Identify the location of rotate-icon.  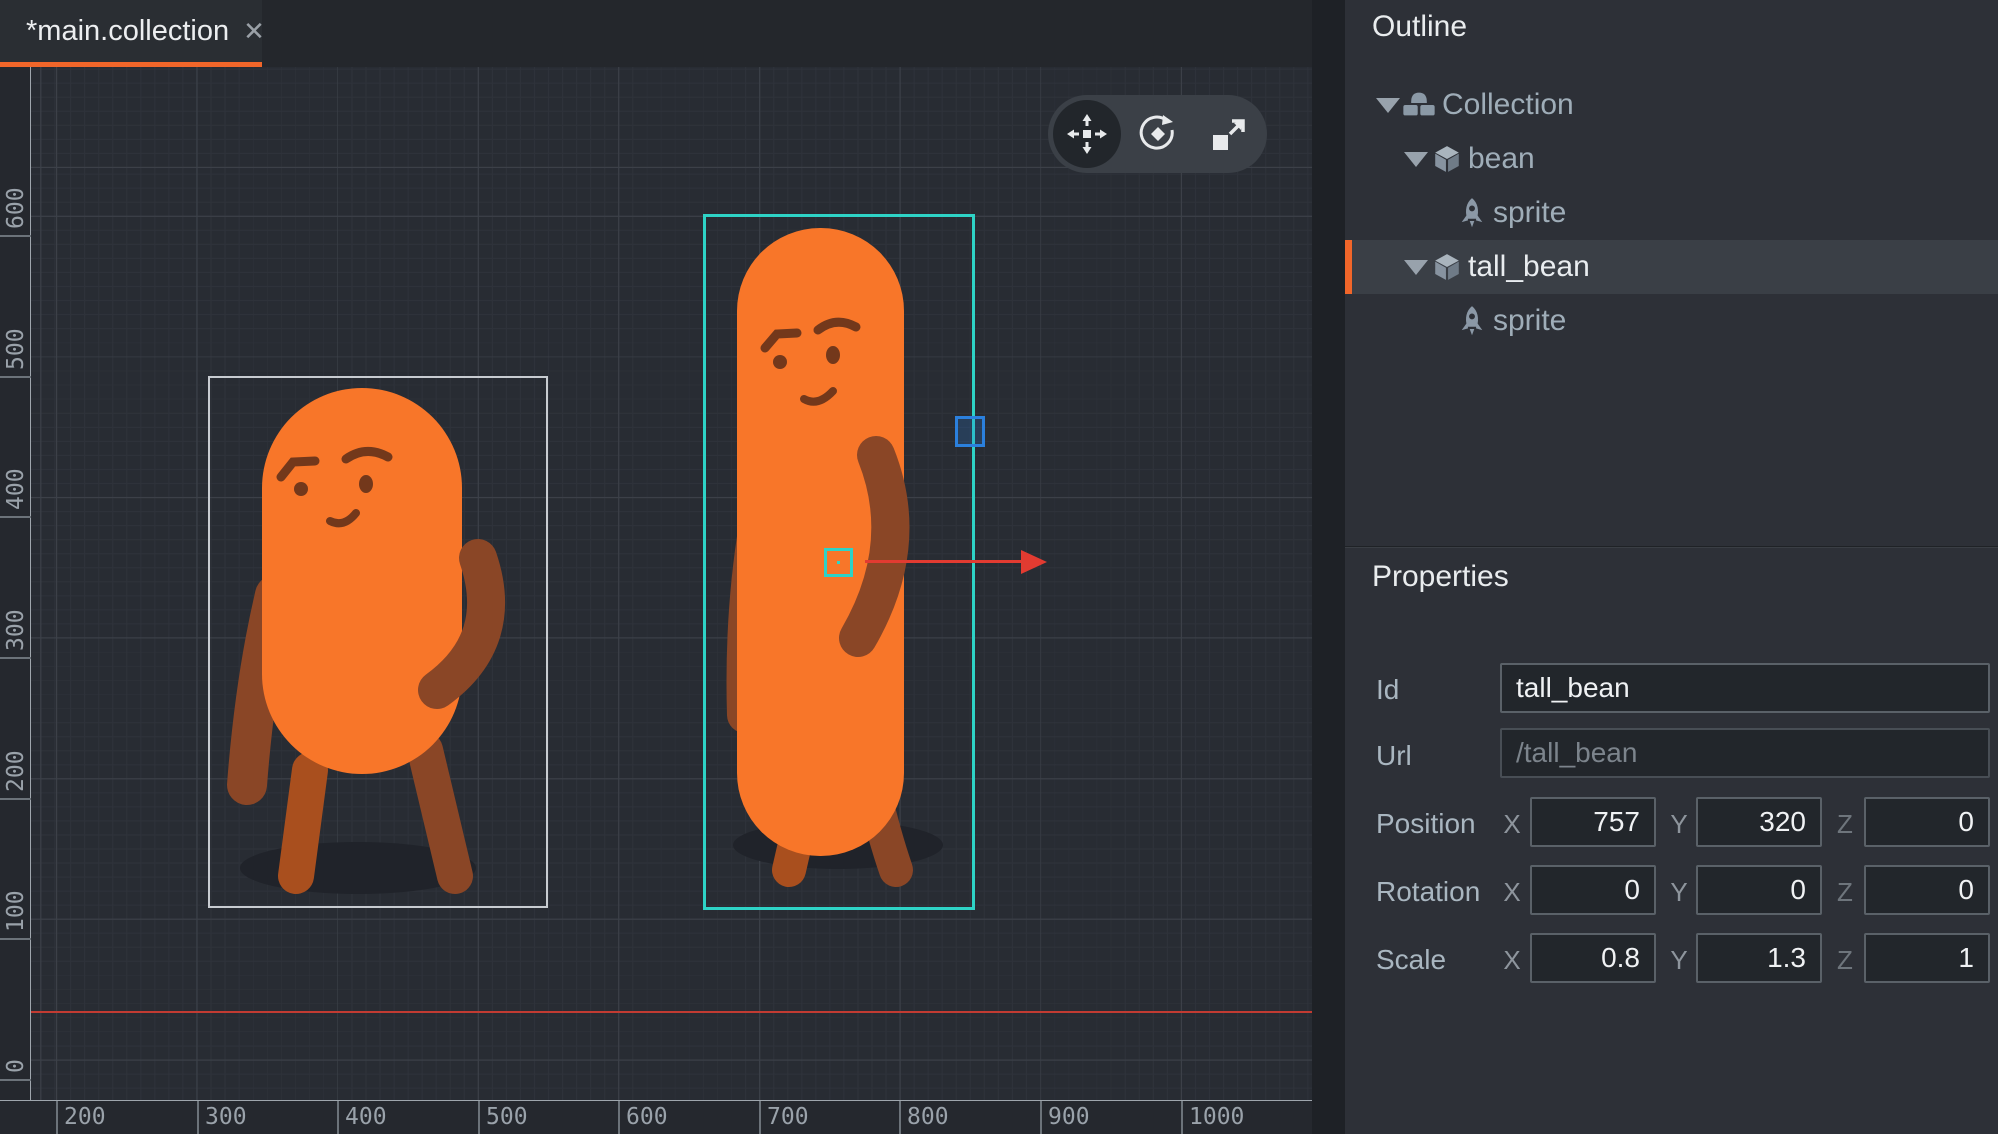
(1156, 132).